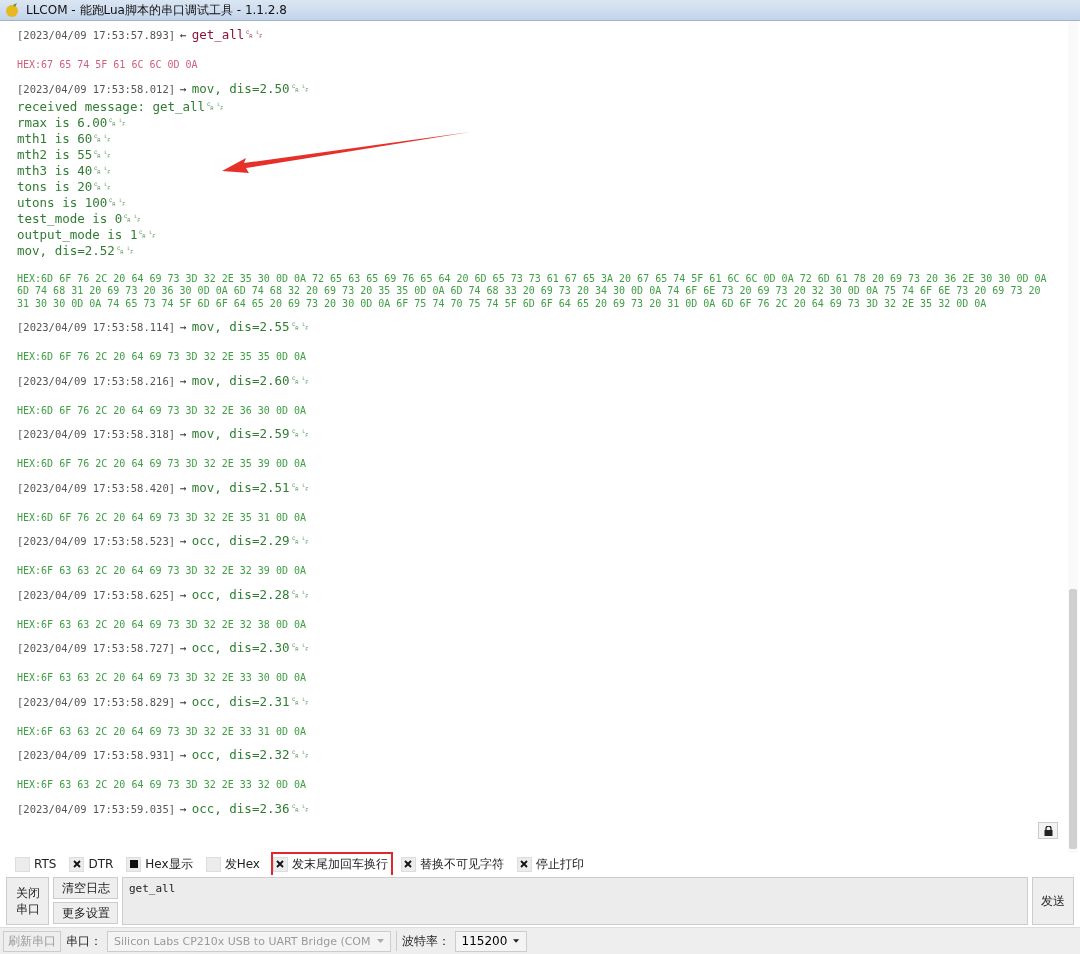 Image resolution: width=1080 pixels, height=954 pixels. Describe the element at coordinates (162, 517) in the screenshot. I see `hex-dump: HEX:6D 6F 76 2C 20 64 69 73 3D 32 2E 35 31 0D 0A` at that location.